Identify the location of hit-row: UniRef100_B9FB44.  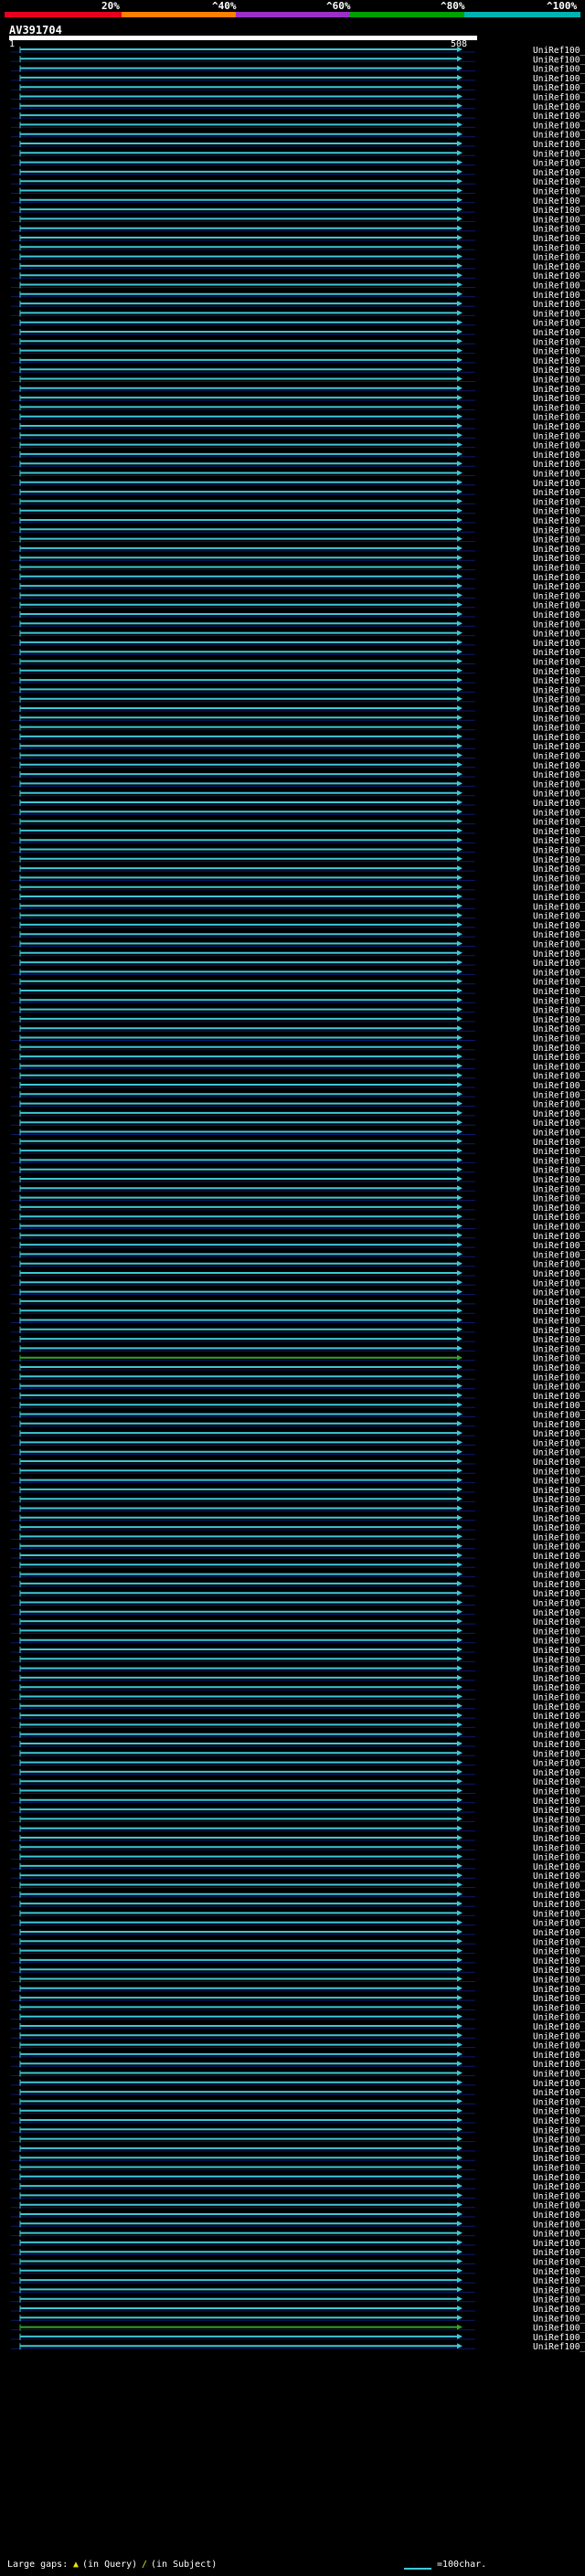
(298, 493).